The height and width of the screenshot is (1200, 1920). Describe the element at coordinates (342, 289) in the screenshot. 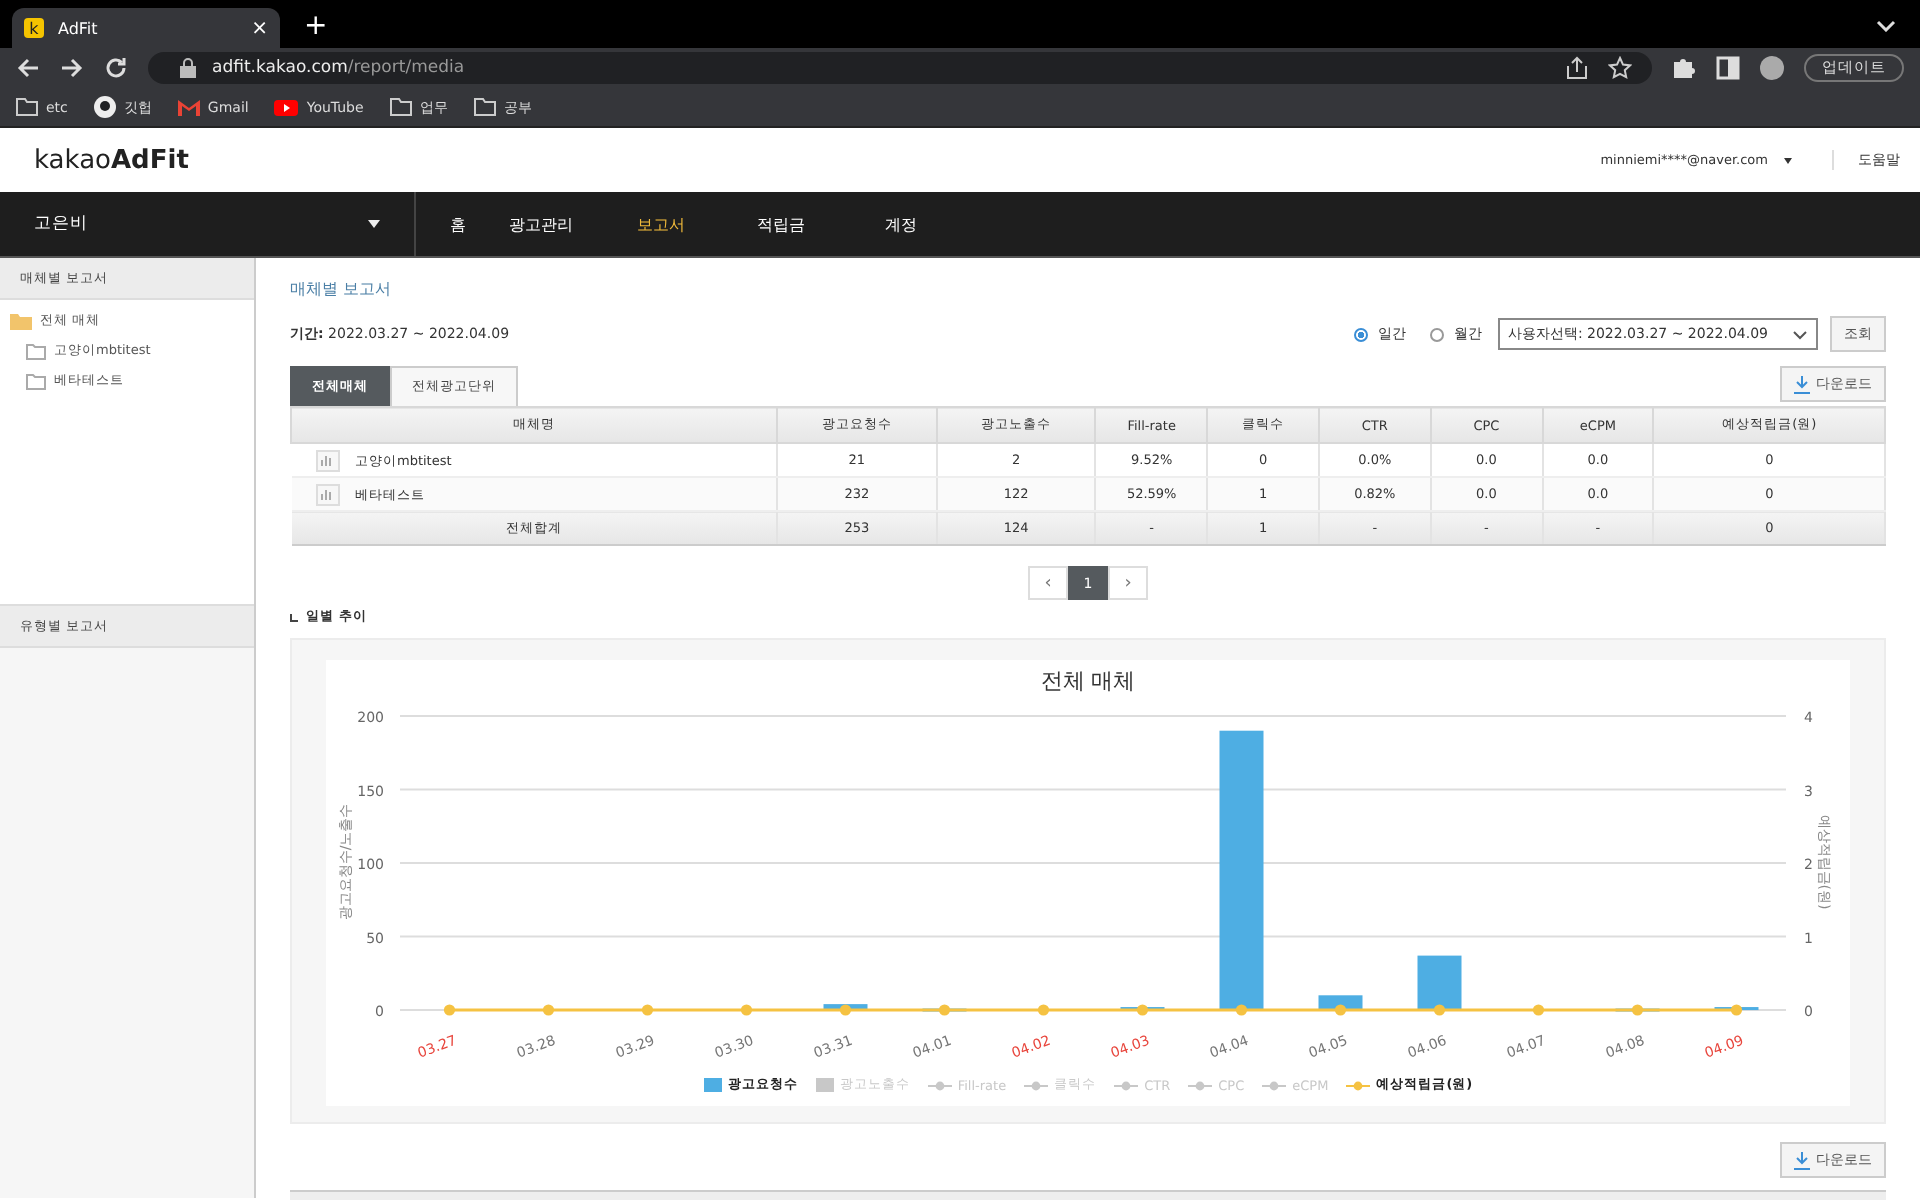

I see `report-title: 매체별 보고서` at that location.